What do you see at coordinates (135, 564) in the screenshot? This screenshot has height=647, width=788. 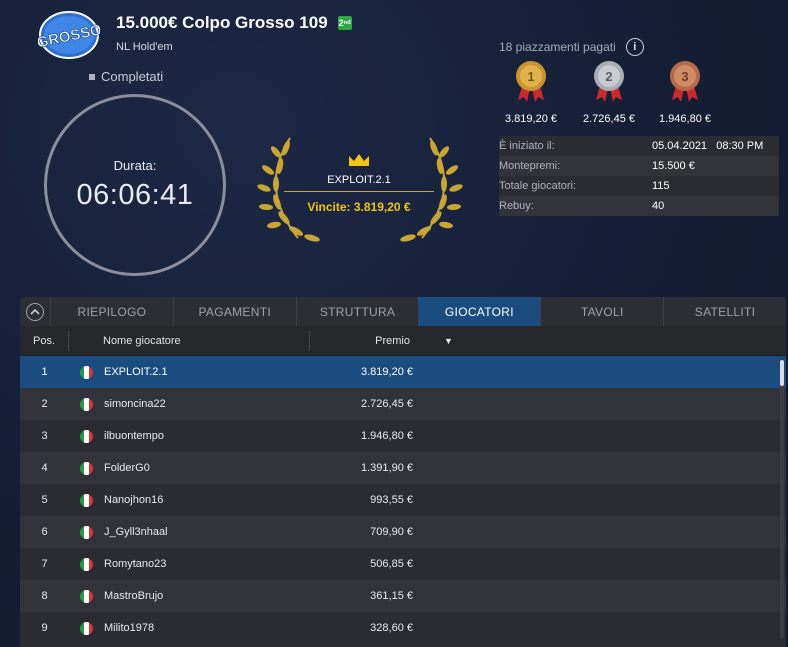 I see `player-name: Romytano23` at bounding box center [135, 564].